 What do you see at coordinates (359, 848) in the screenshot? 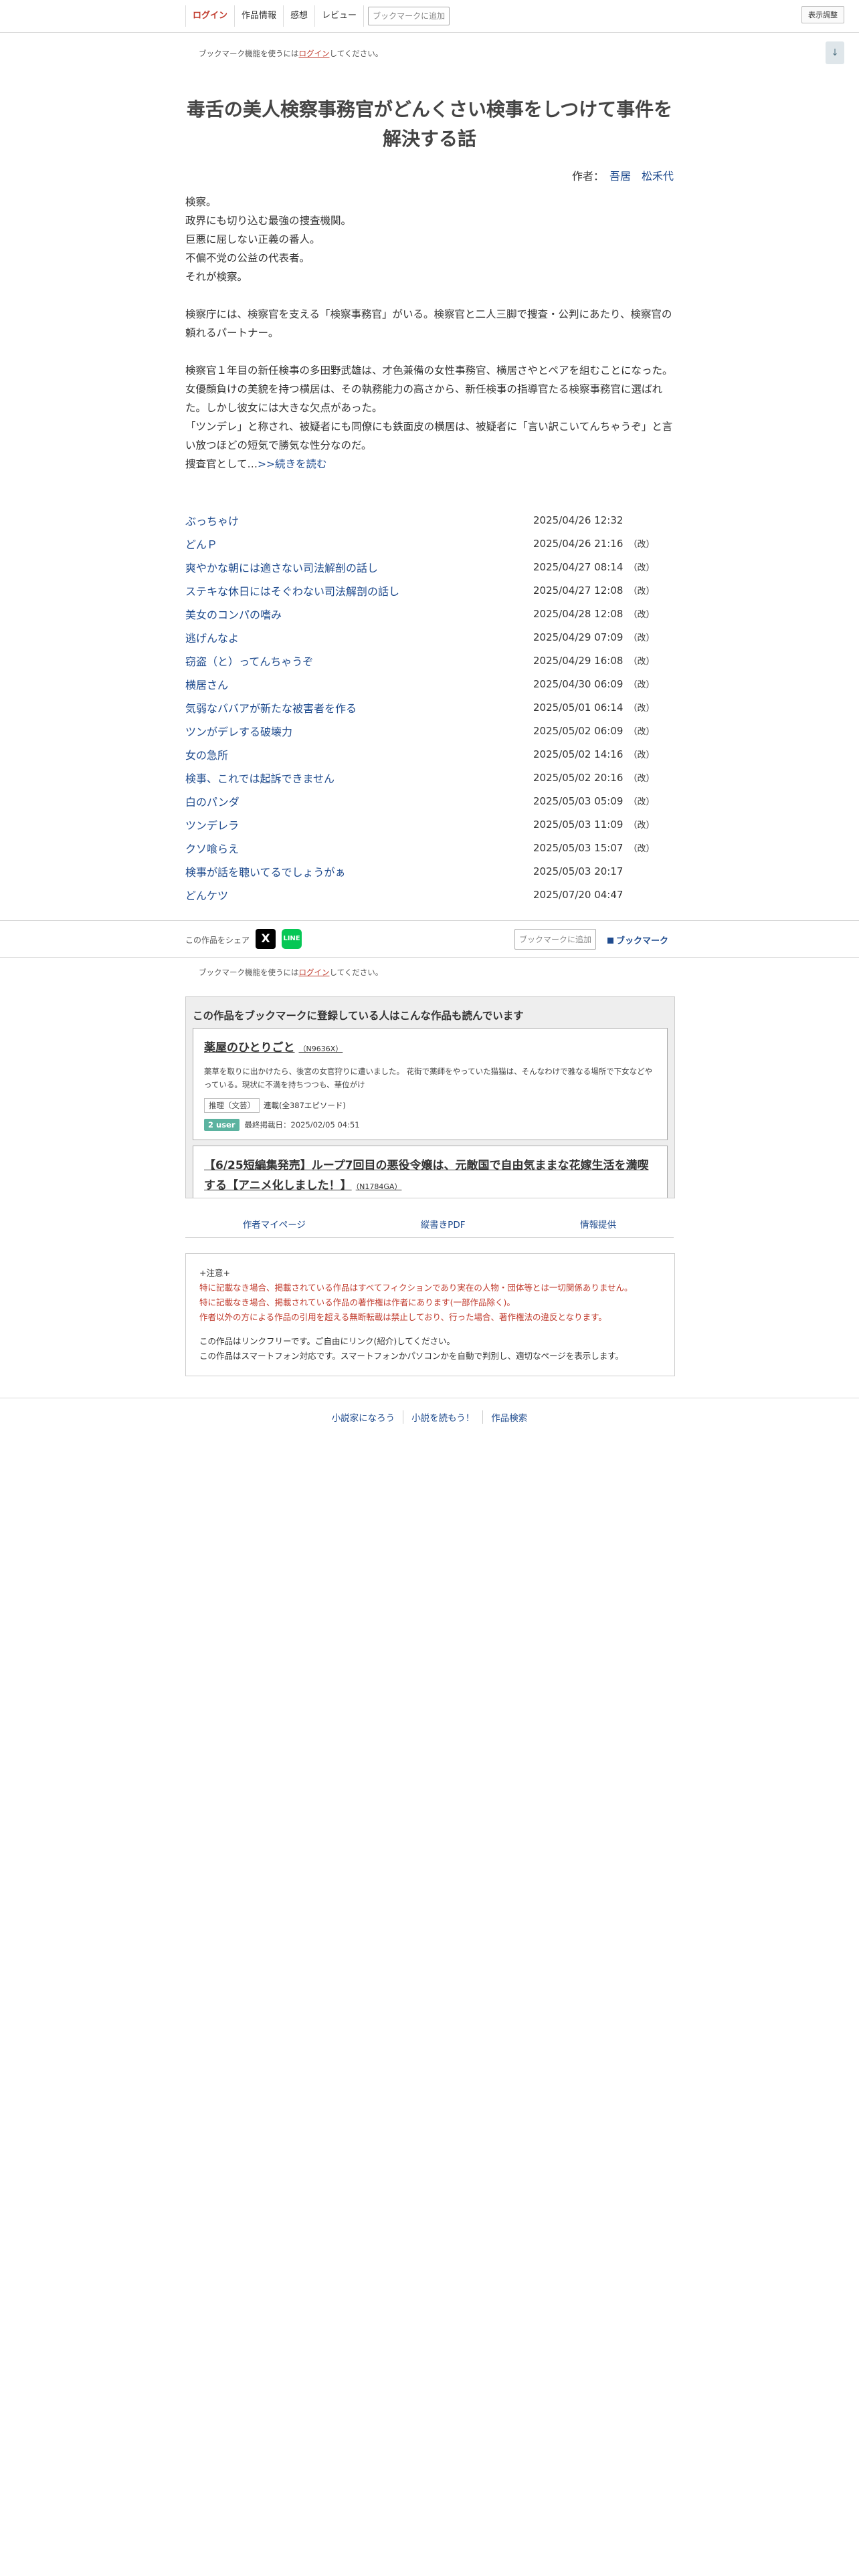
I see `episode-title-link: クソ喰らえ` at bounding box center [359, 848].